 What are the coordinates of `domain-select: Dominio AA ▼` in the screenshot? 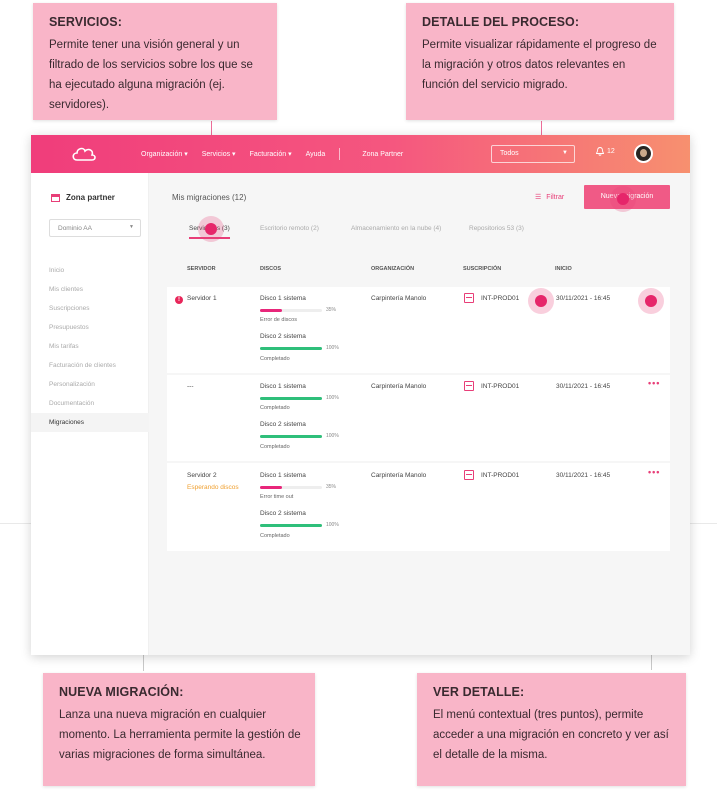 It's located at (95, 228).